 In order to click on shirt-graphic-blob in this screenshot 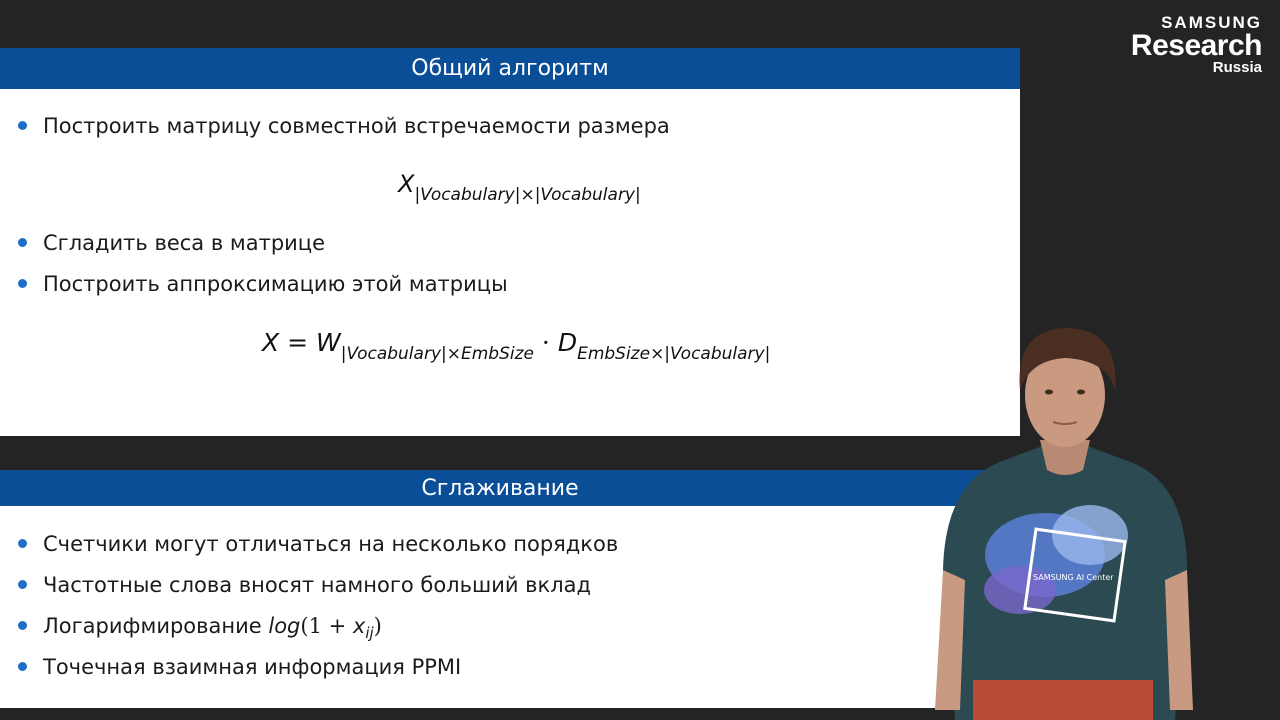, I will do `click(1090, 535)`.